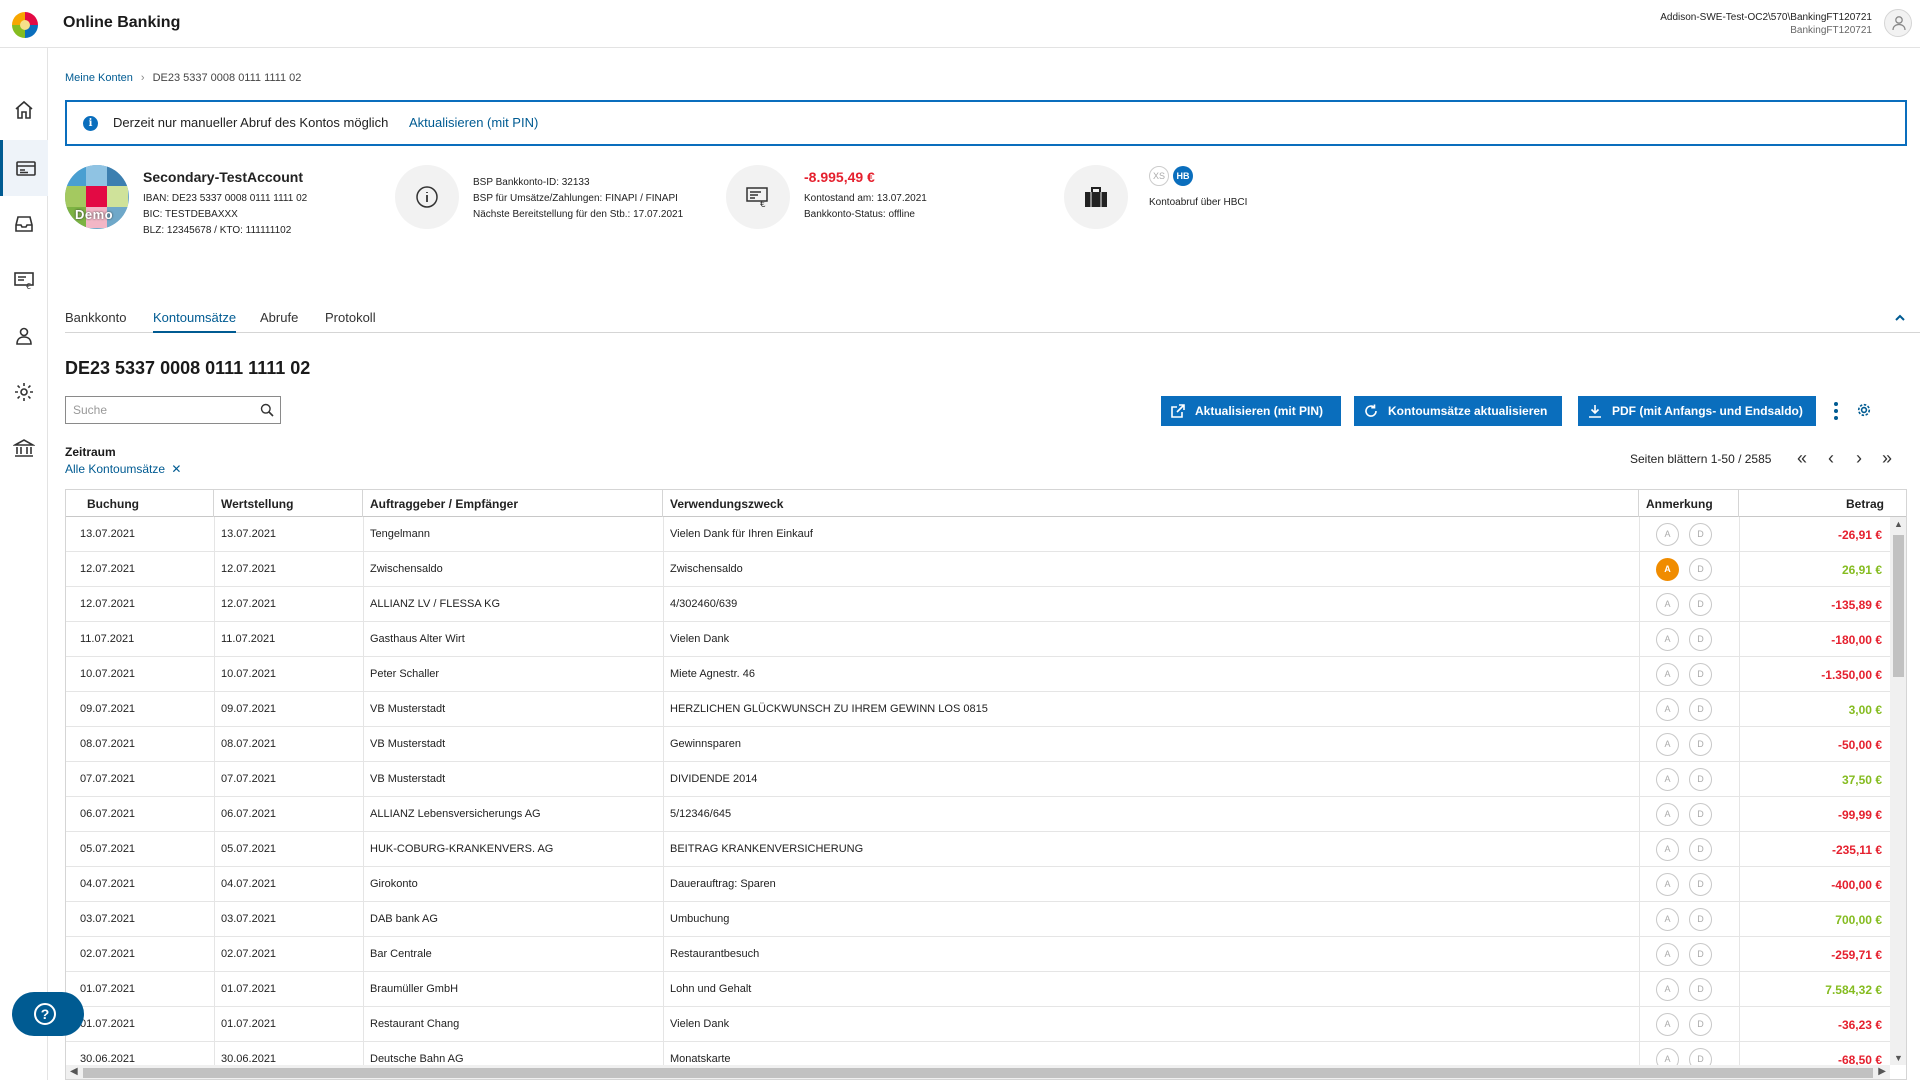 The image size is (1920, 1080). I want to click on search-input, so click(161, 410).